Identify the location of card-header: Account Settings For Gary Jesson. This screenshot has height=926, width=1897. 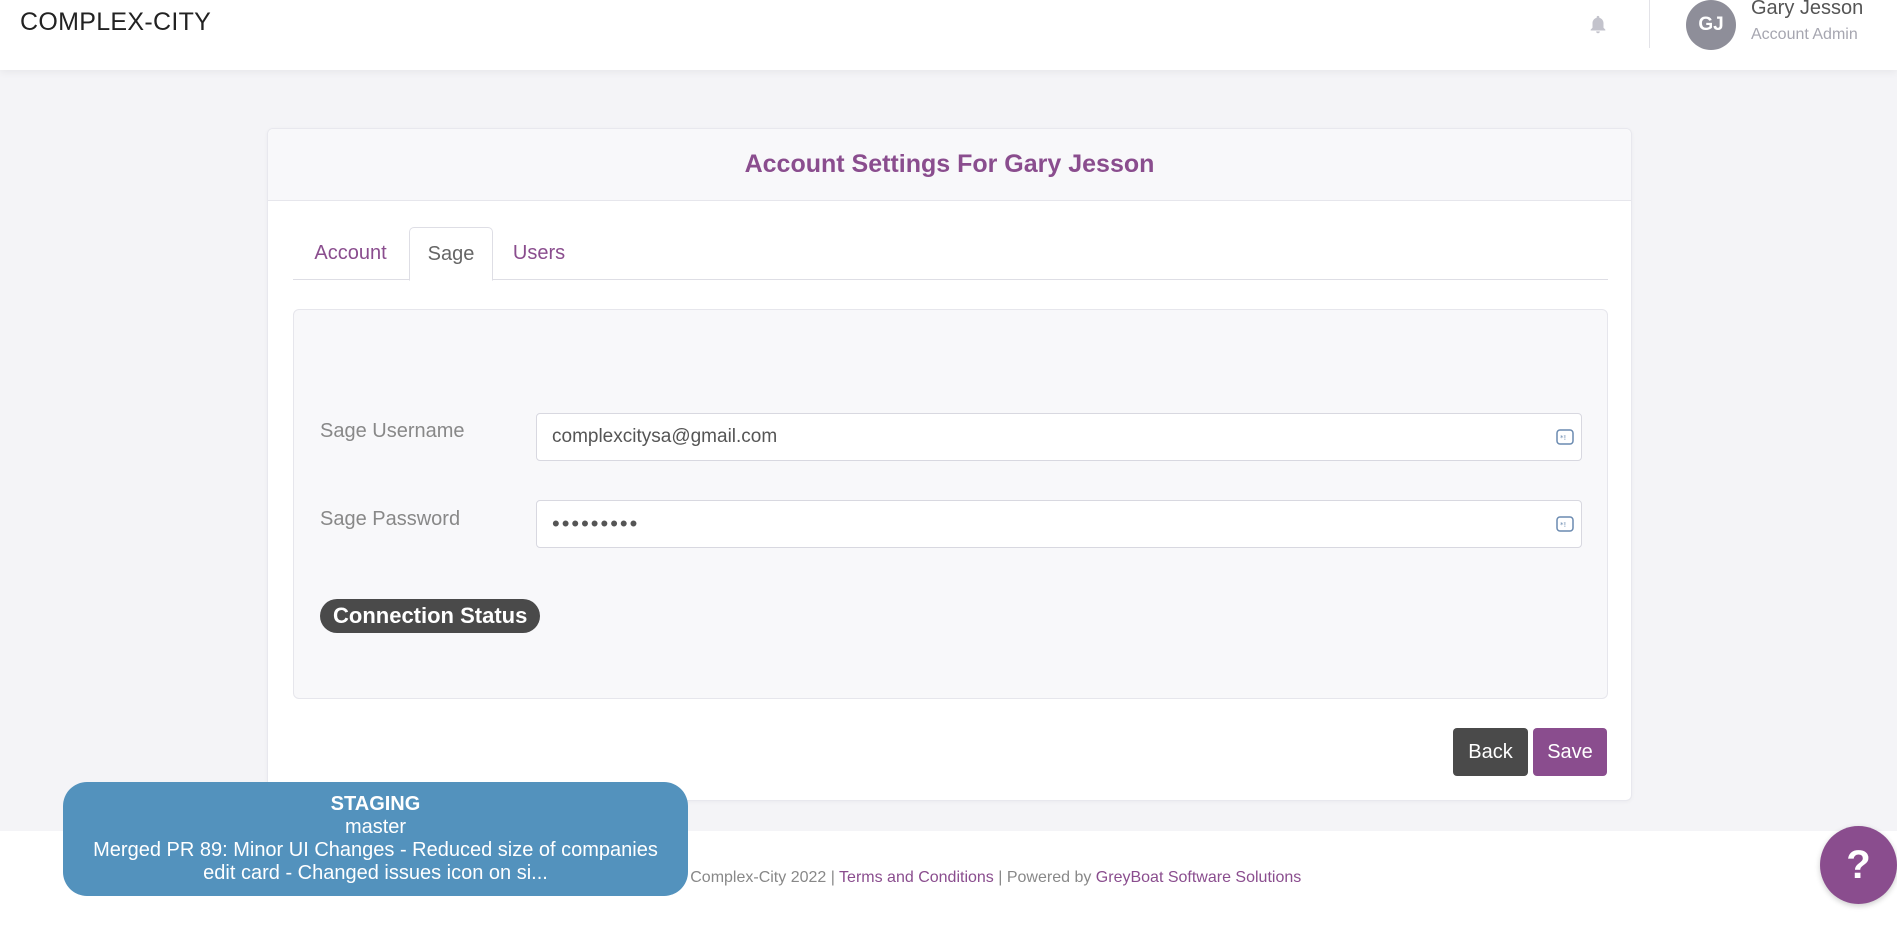
(949, 165).